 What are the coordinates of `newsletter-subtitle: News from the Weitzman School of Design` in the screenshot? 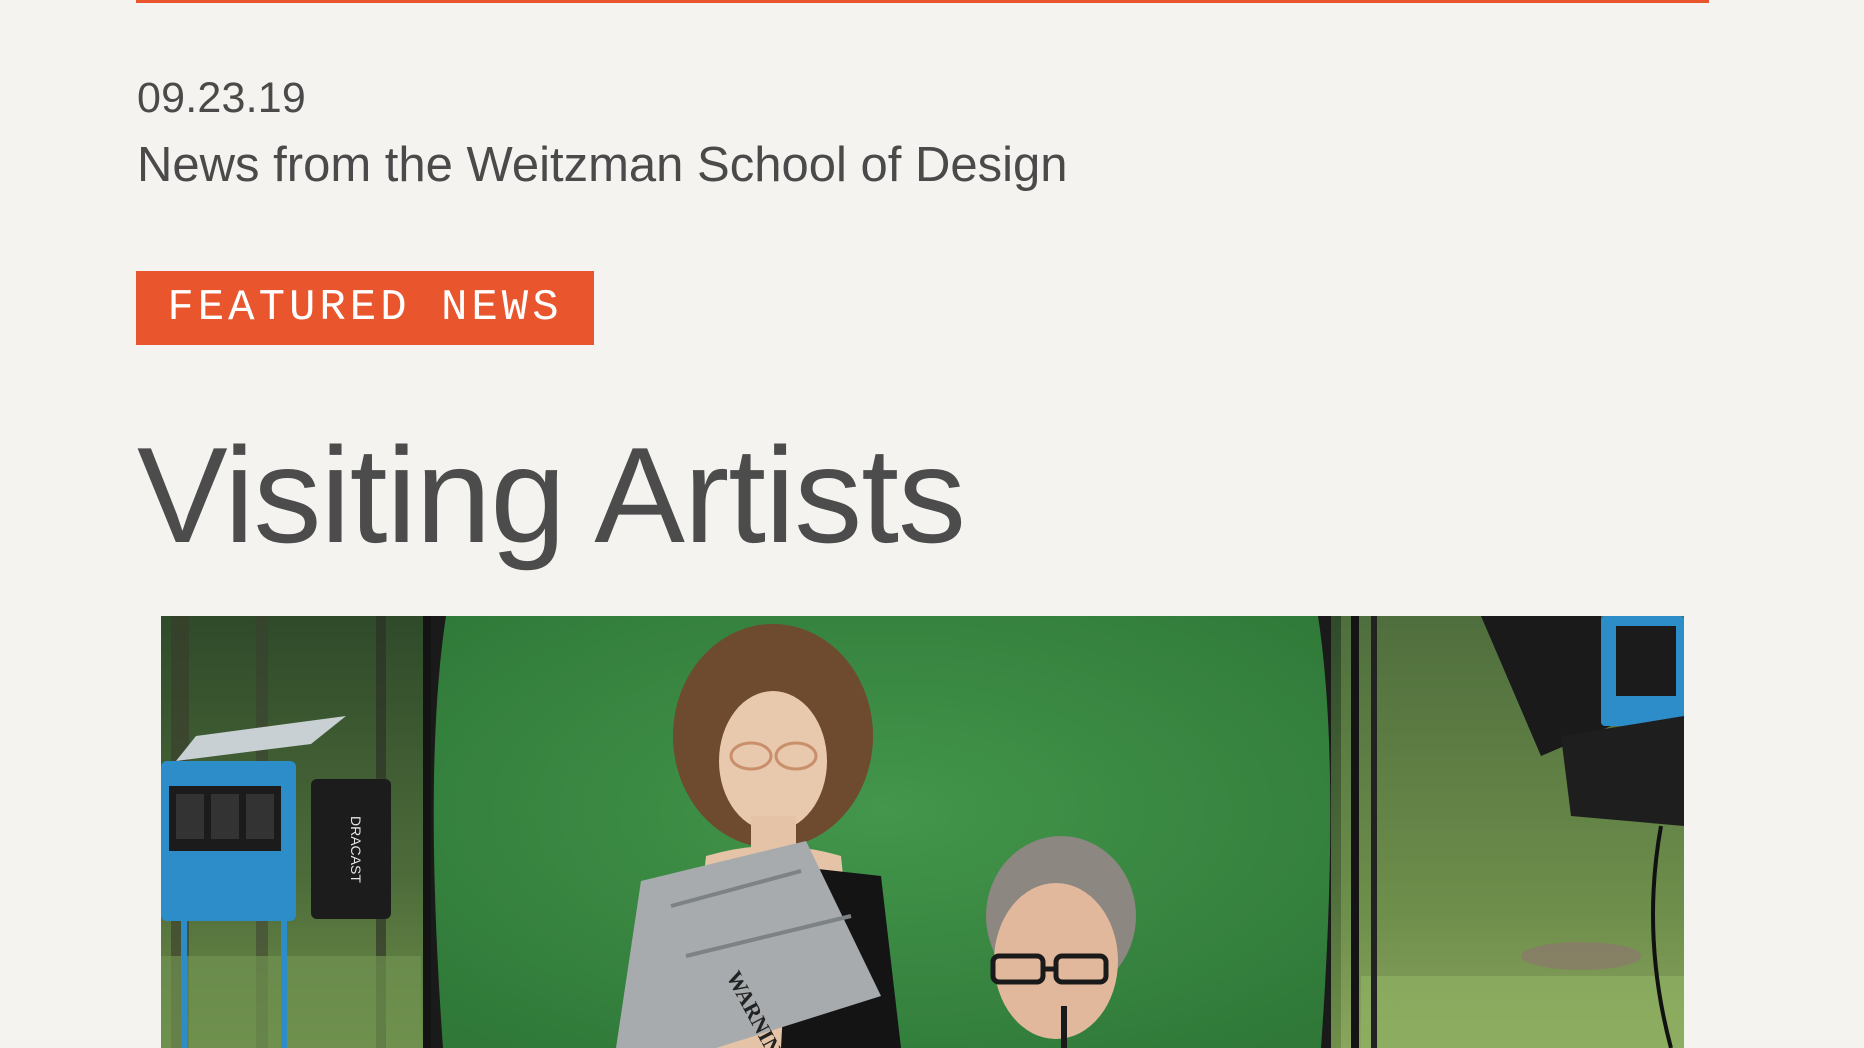 It's located at (602, 165).